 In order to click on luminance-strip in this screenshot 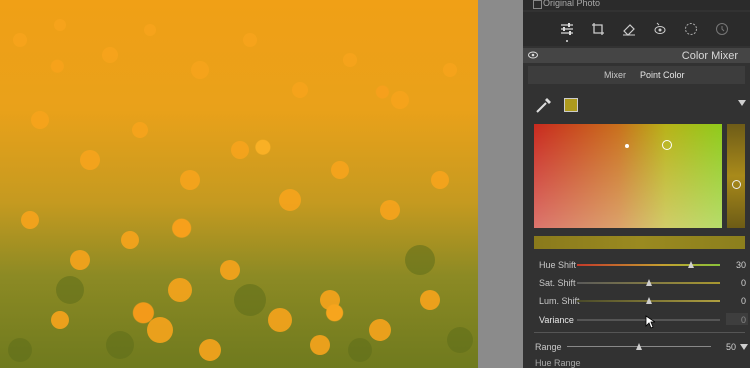, I will do `click(736, 176)`.